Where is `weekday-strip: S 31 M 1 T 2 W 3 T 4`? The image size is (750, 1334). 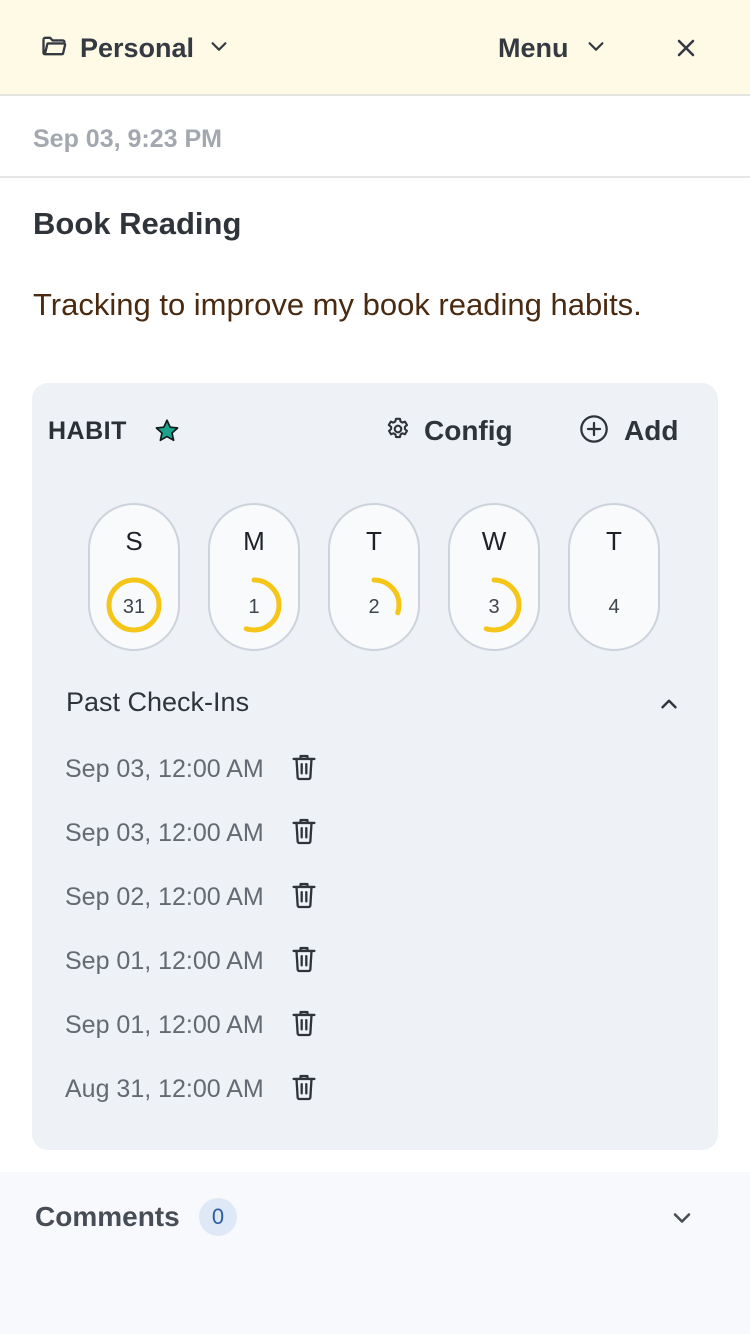 weekday-strip: S 31 M 1 T 2 W 3 T 4 is located at coordinates (378, 579).